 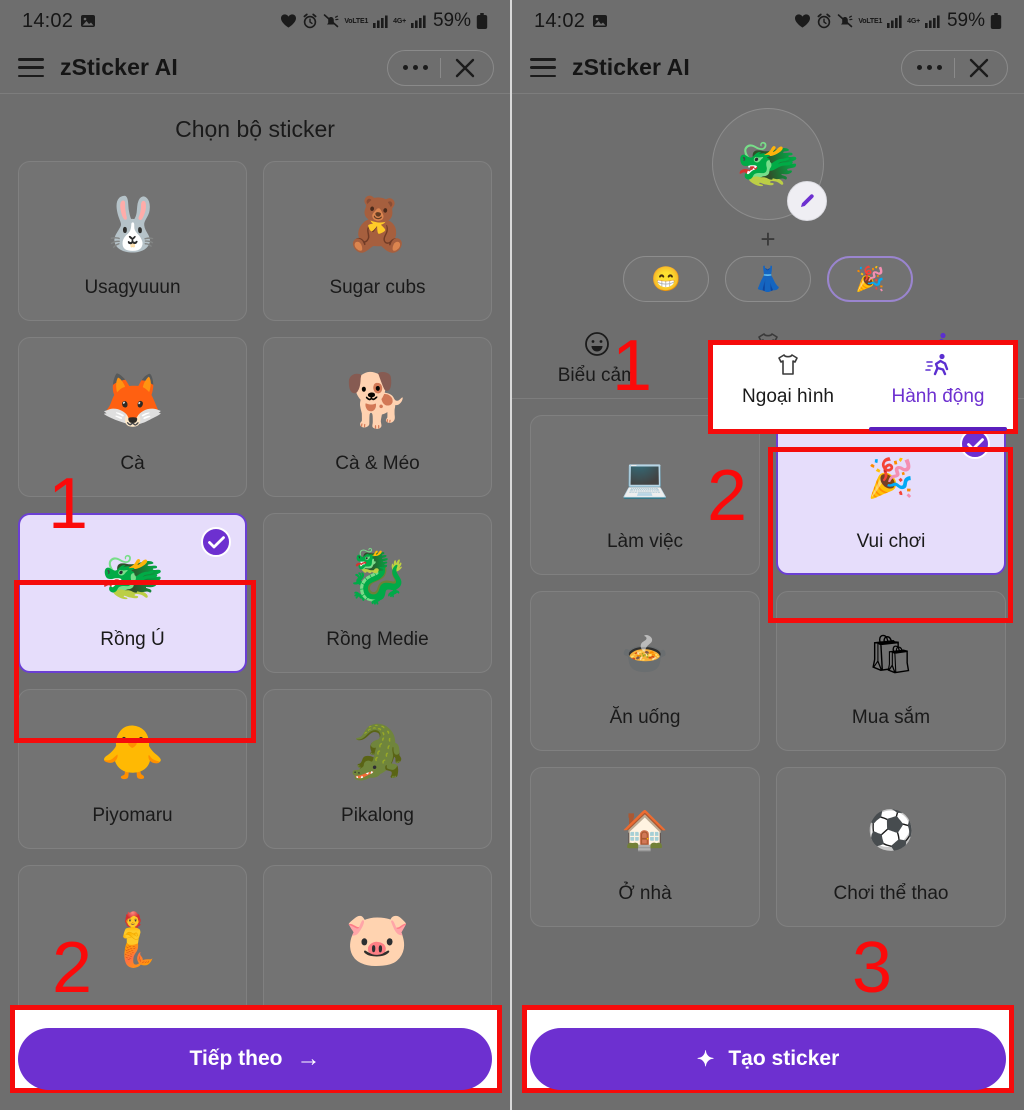 I want to click on next-button: Tiếp theo →, so click(x=255, y=1059).